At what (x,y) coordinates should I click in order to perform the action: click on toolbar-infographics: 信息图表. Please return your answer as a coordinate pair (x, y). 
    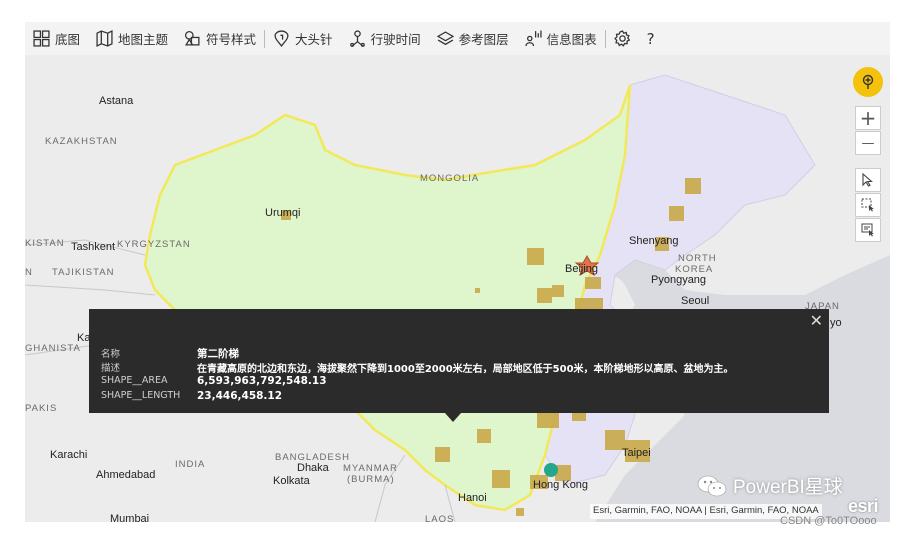
    Looking at the image, I should click on (561, 38).